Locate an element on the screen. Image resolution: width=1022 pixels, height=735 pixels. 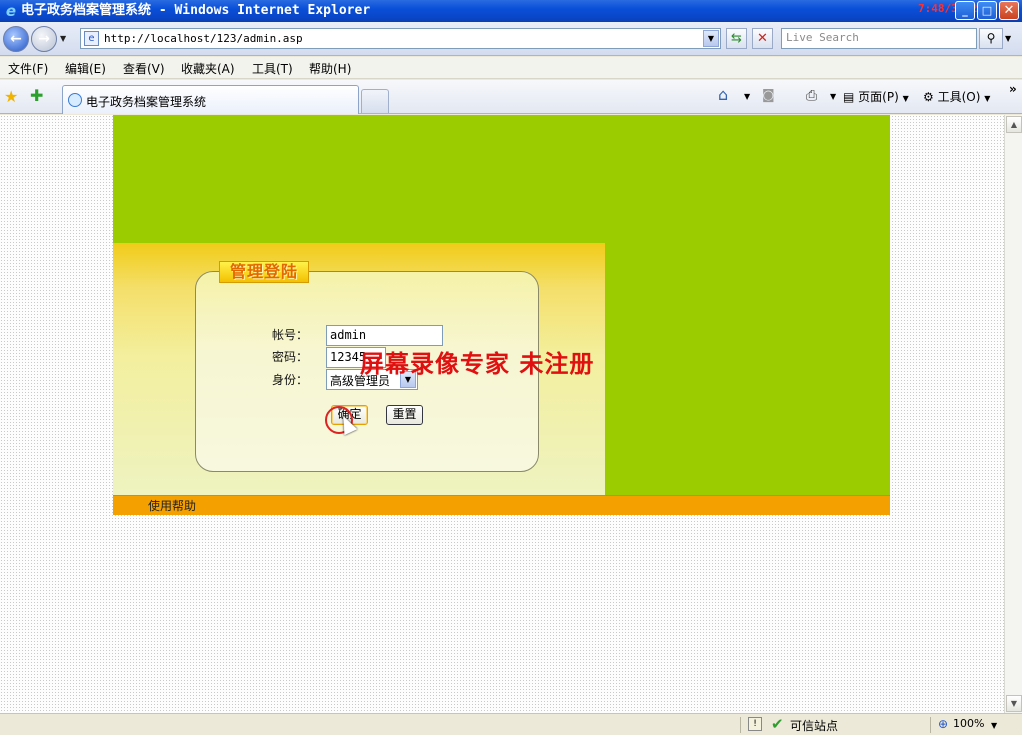
login-title: 管理登陆 is located at coordinates (264, 272).